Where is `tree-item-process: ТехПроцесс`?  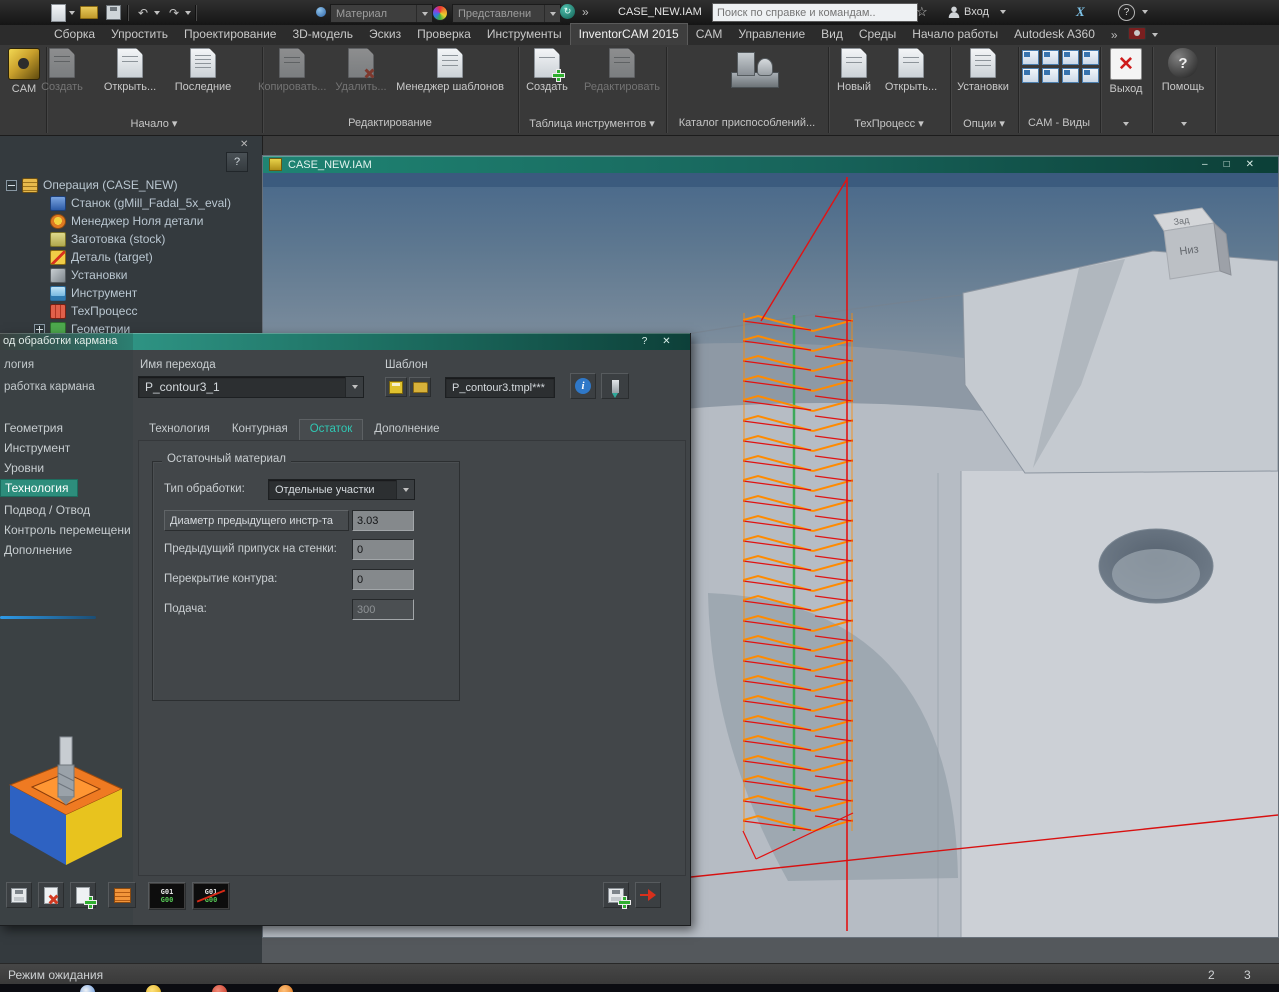
tree-item-process: ТехПроцесс is located at coordinates (93, 311).